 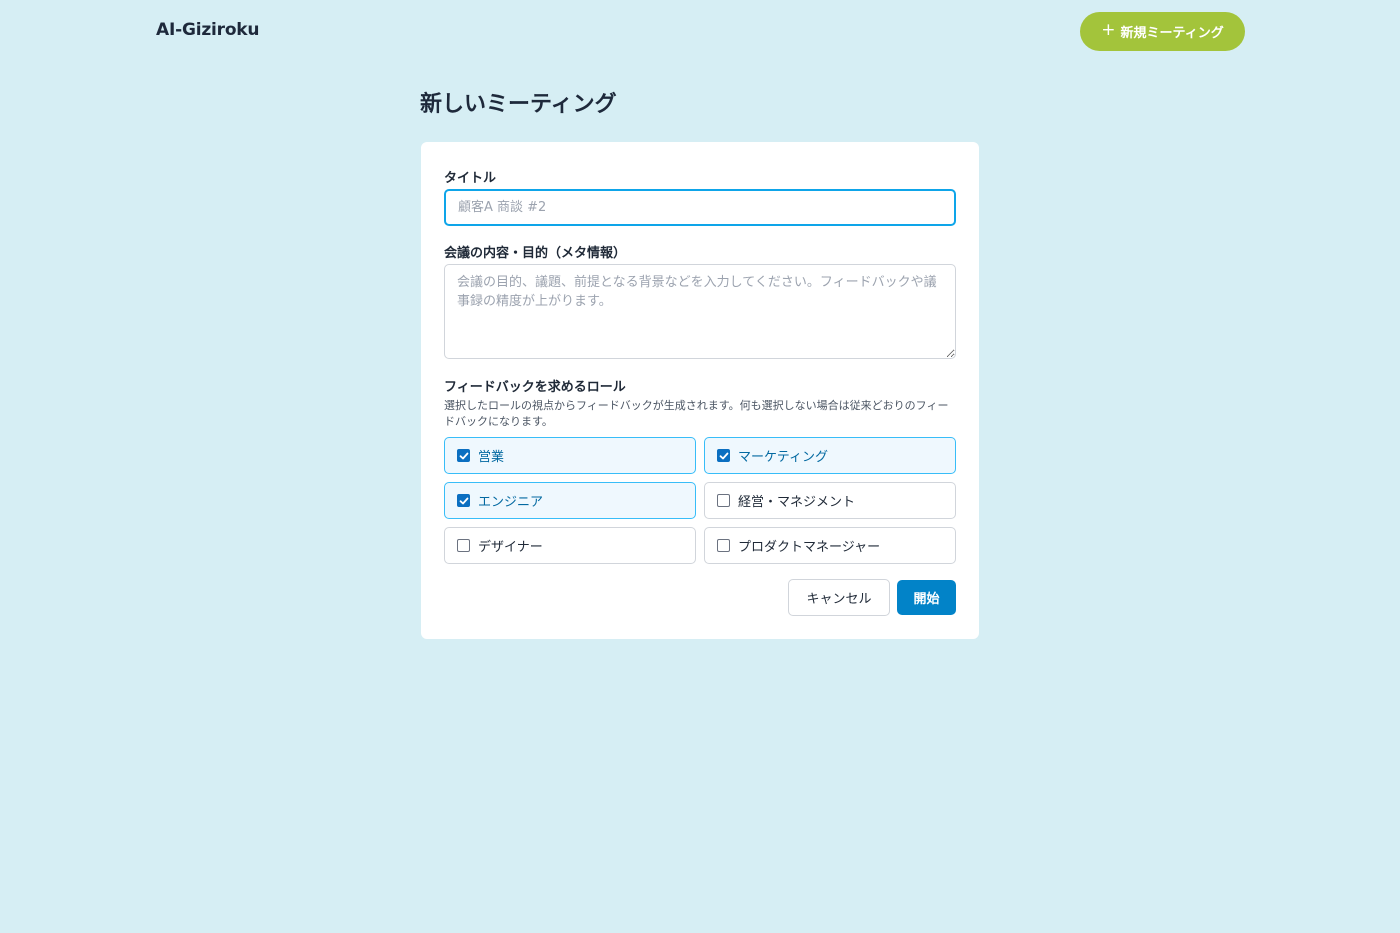 What do you see at coordinates (700, 207) in the screenshot?
I see `title-input` at bounding box center [700, 207].